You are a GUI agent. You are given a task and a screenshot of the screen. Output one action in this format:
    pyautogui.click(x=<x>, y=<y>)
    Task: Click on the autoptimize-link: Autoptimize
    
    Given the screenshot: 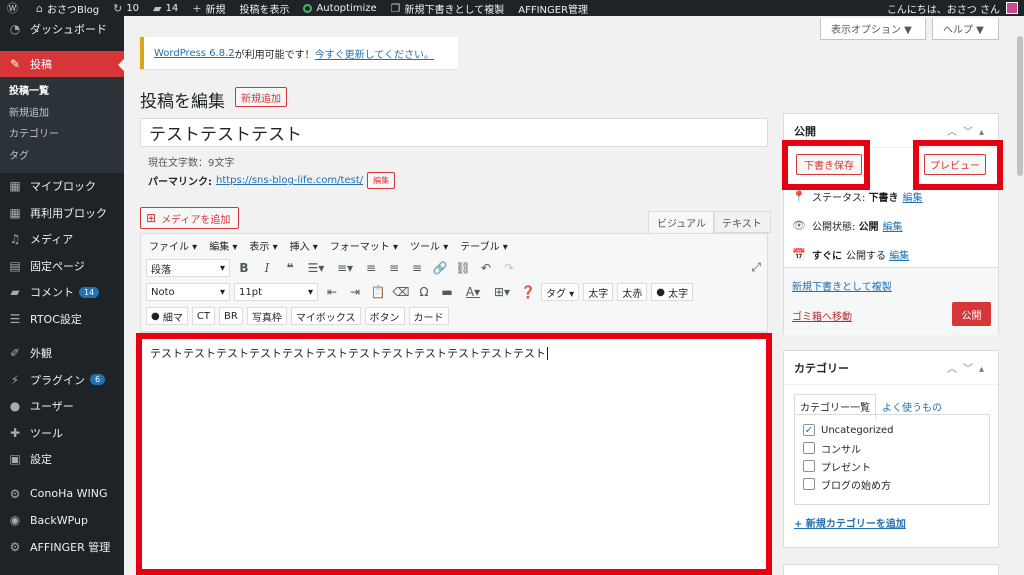 What is the action you would take?
    pyautogui.click(x=339, y=8)
    